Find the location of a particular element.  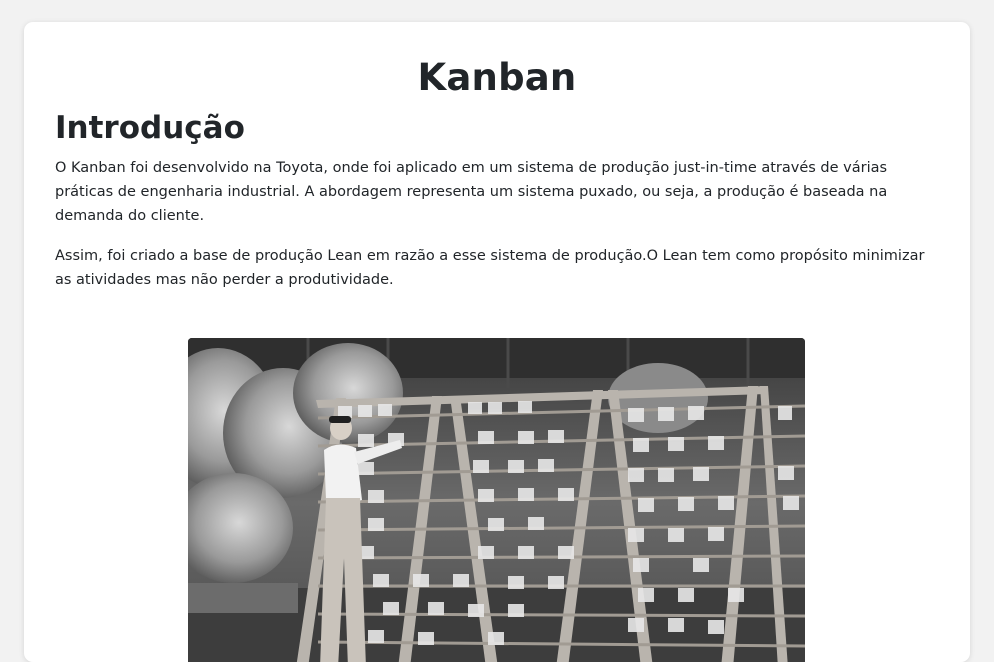

page-title: Kanban is located at coordinates (497, 77).